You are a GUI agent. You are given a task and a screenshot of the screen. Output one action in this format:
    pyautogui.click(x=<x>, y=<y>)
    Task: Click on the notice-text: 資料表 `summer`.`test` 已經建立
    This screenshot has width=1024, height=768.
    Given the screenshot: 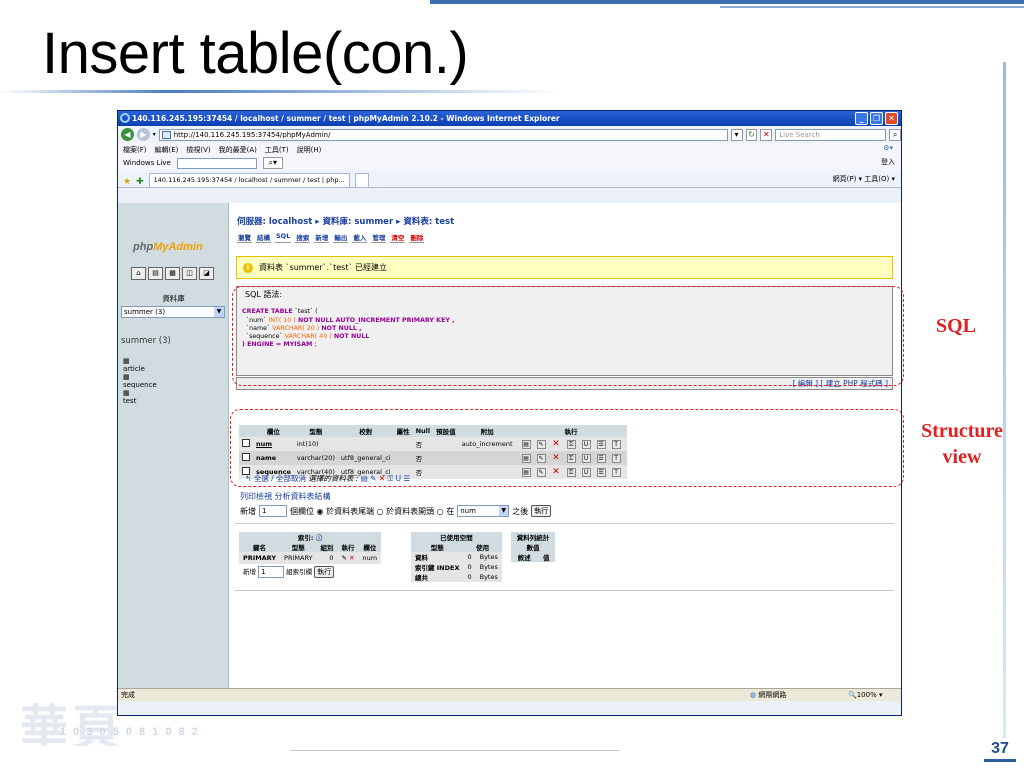 What is the action you would take?
    pyautogui.click(x=323, y=267)
    